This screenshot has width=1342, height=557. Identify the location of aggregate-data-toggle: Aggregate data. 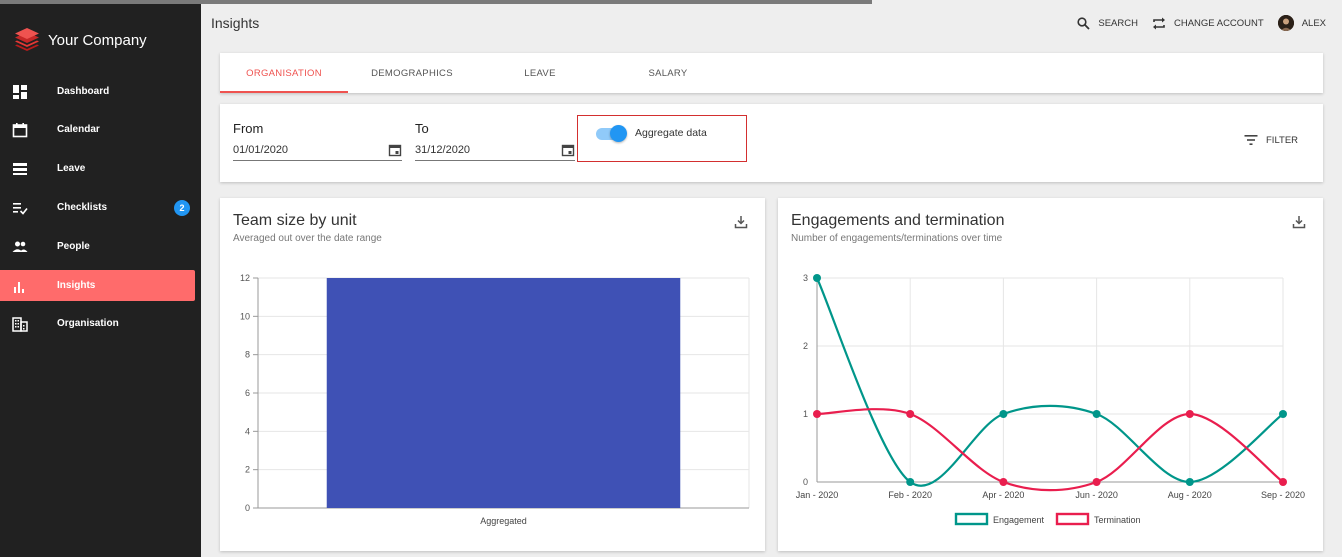
(662, 138).